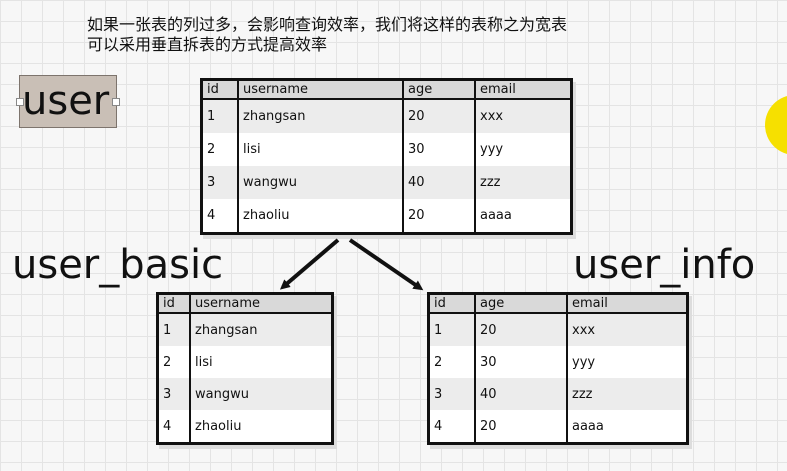 The image size is (787, 471). Describe the element at coordinates (386, 264) in the screenshot. I see `arrow-to-user-info` at that location.